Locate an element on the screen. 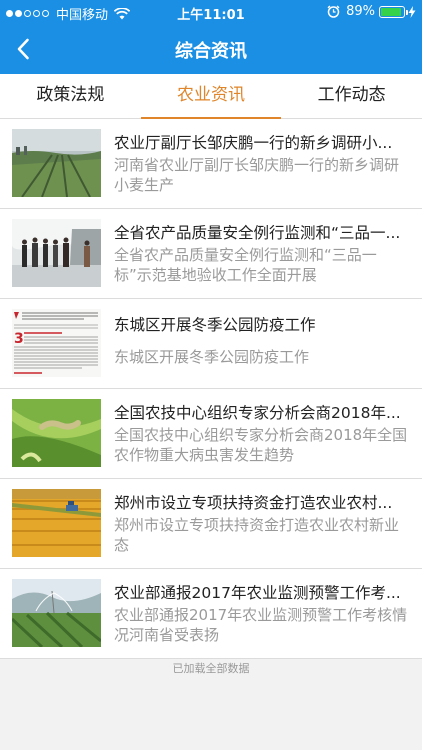  status-bar: 中国移动 上午11:01 89% is located at coordinates (211, 12).